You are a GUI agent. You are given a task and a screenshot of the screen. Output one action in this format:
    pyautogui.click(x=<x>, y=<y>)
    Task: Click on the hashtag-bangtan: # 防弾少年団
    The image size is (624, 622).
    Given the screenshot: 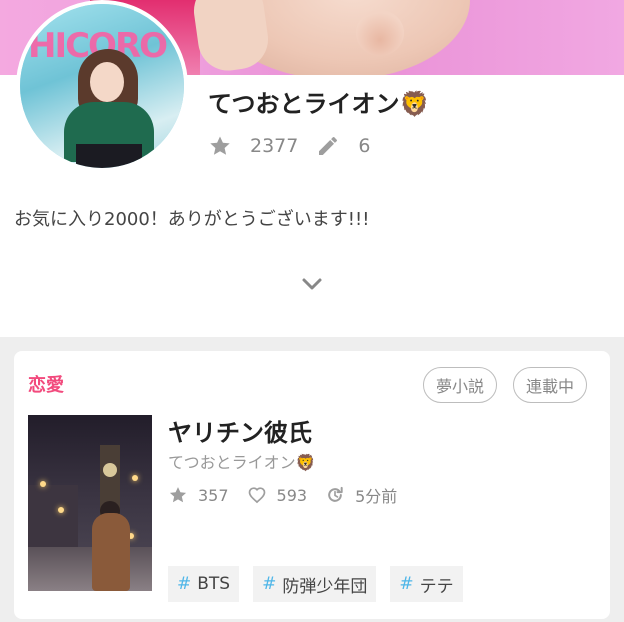 What is the action you would take?
    pyautogui.click(x=315, y=584)
    